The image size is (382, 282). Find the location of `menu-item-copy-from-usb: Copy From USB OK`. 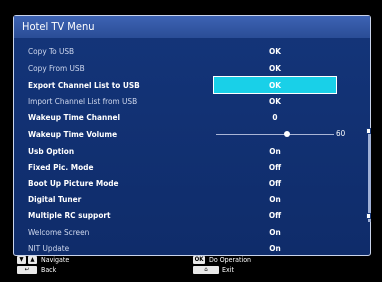

menu-item-copy-from-usb: Copy From USB OK is located at coordinates (192, 68).